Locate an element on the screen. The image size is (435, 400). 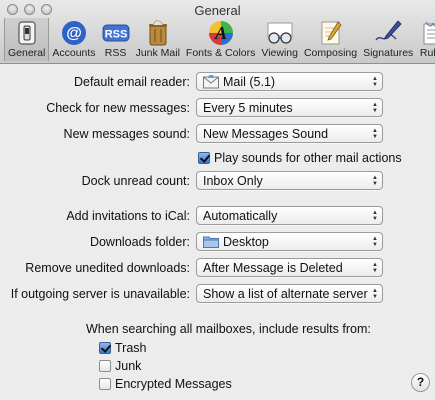
tab-accounts-label: Accounts is located at coordinates (74, 53).